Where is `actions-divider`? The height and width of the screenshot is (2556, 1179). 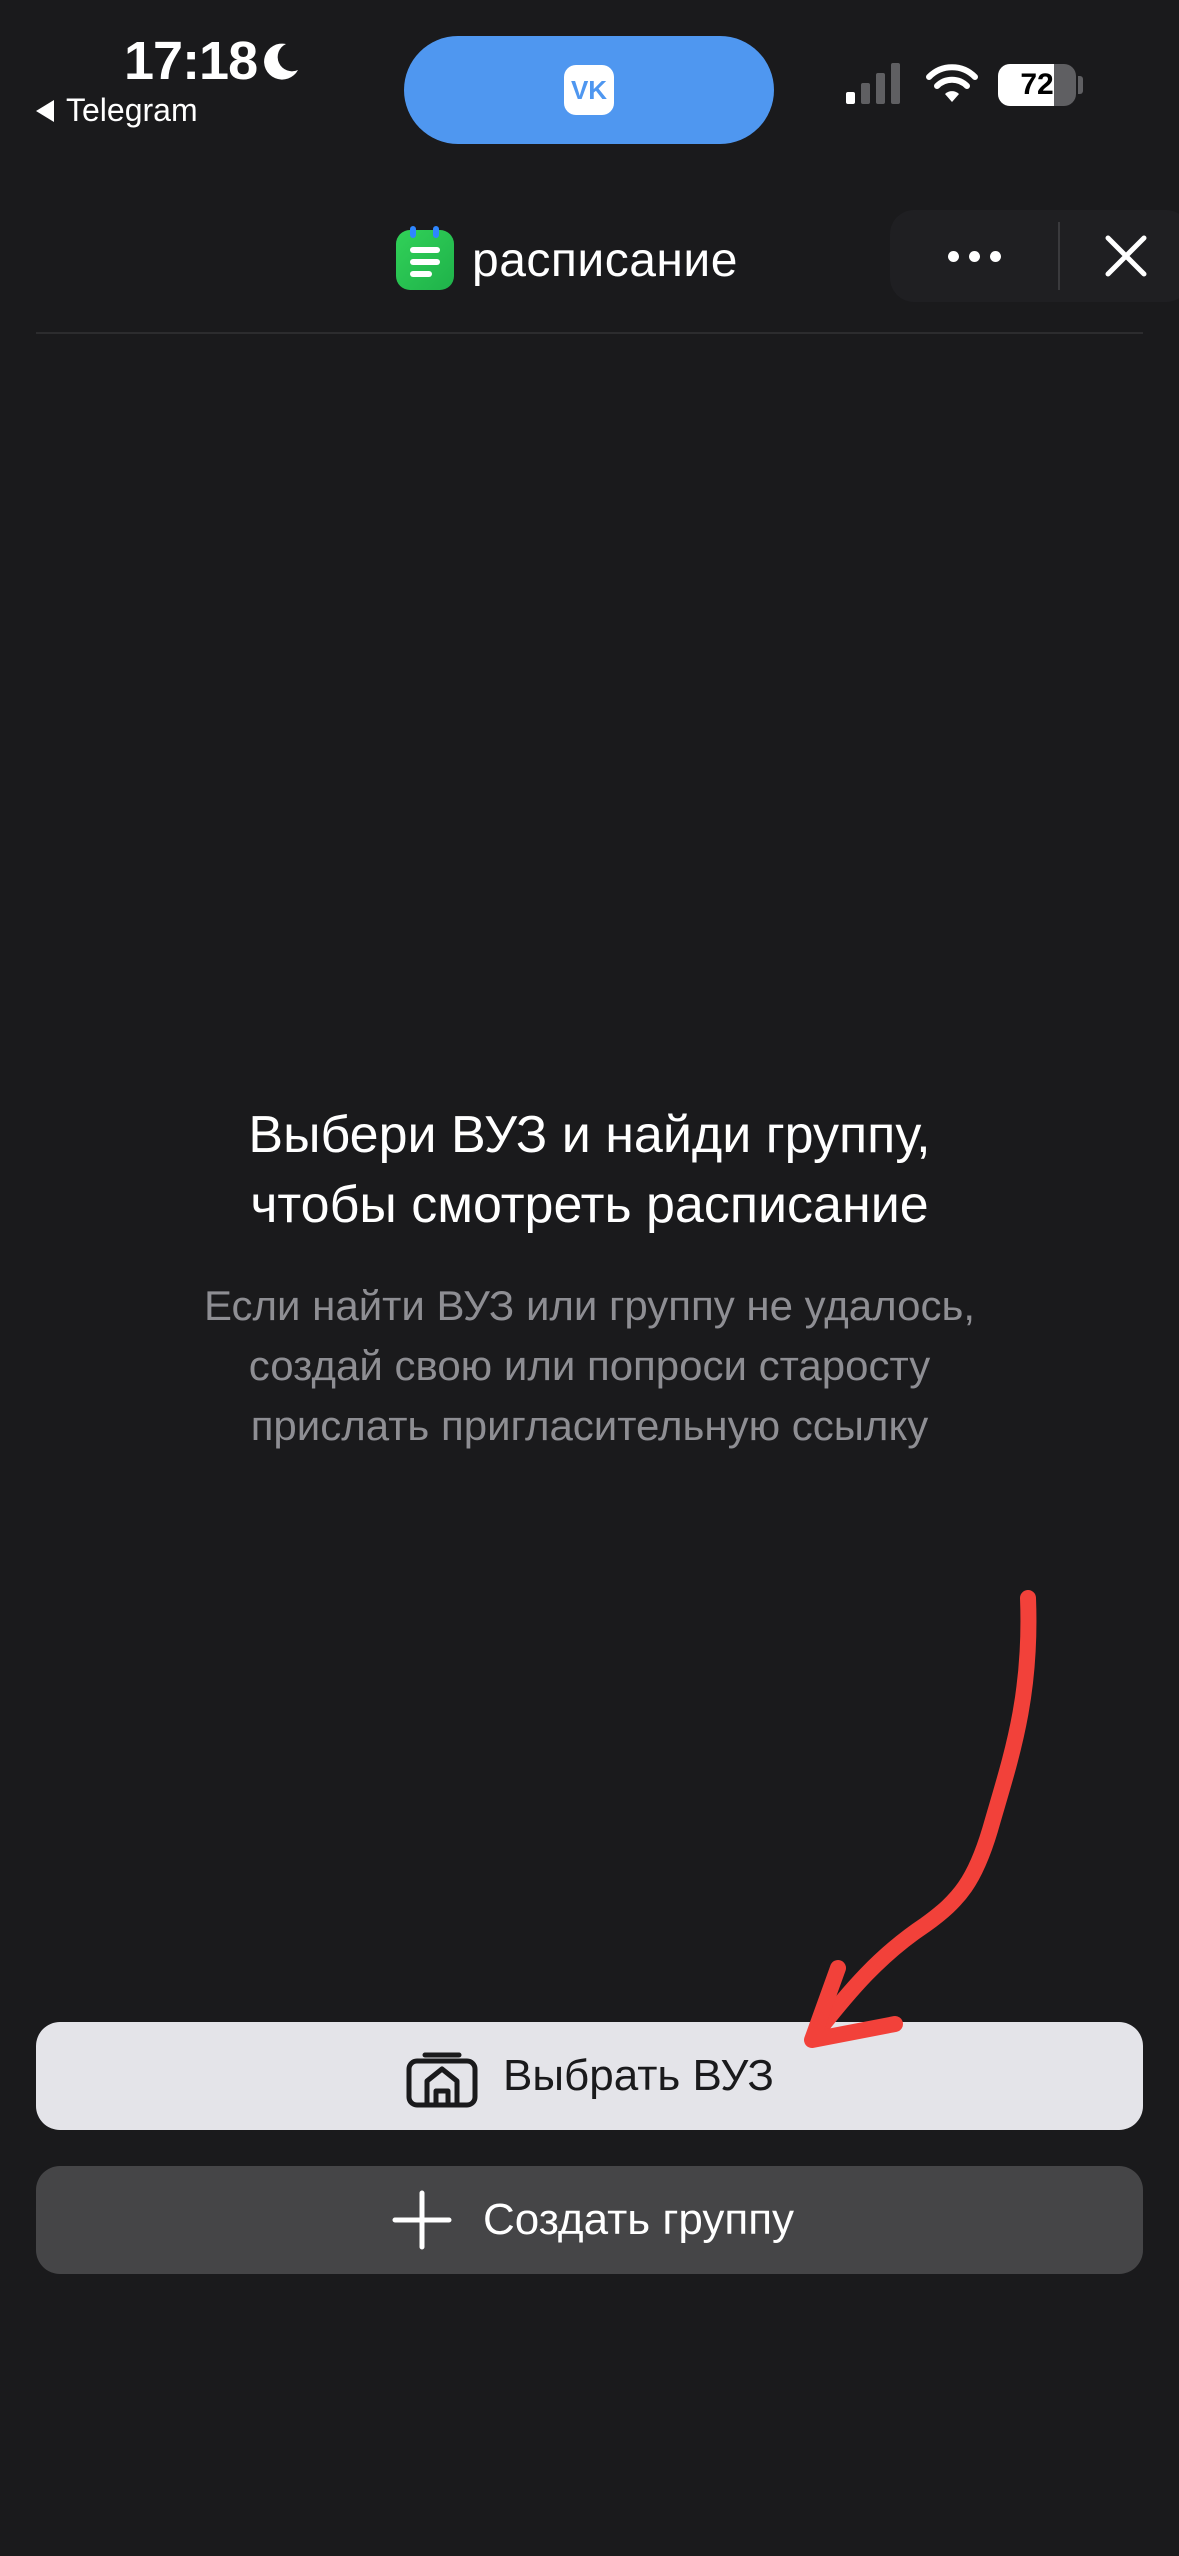 actions-divider is located at coordinates (1059, 256).